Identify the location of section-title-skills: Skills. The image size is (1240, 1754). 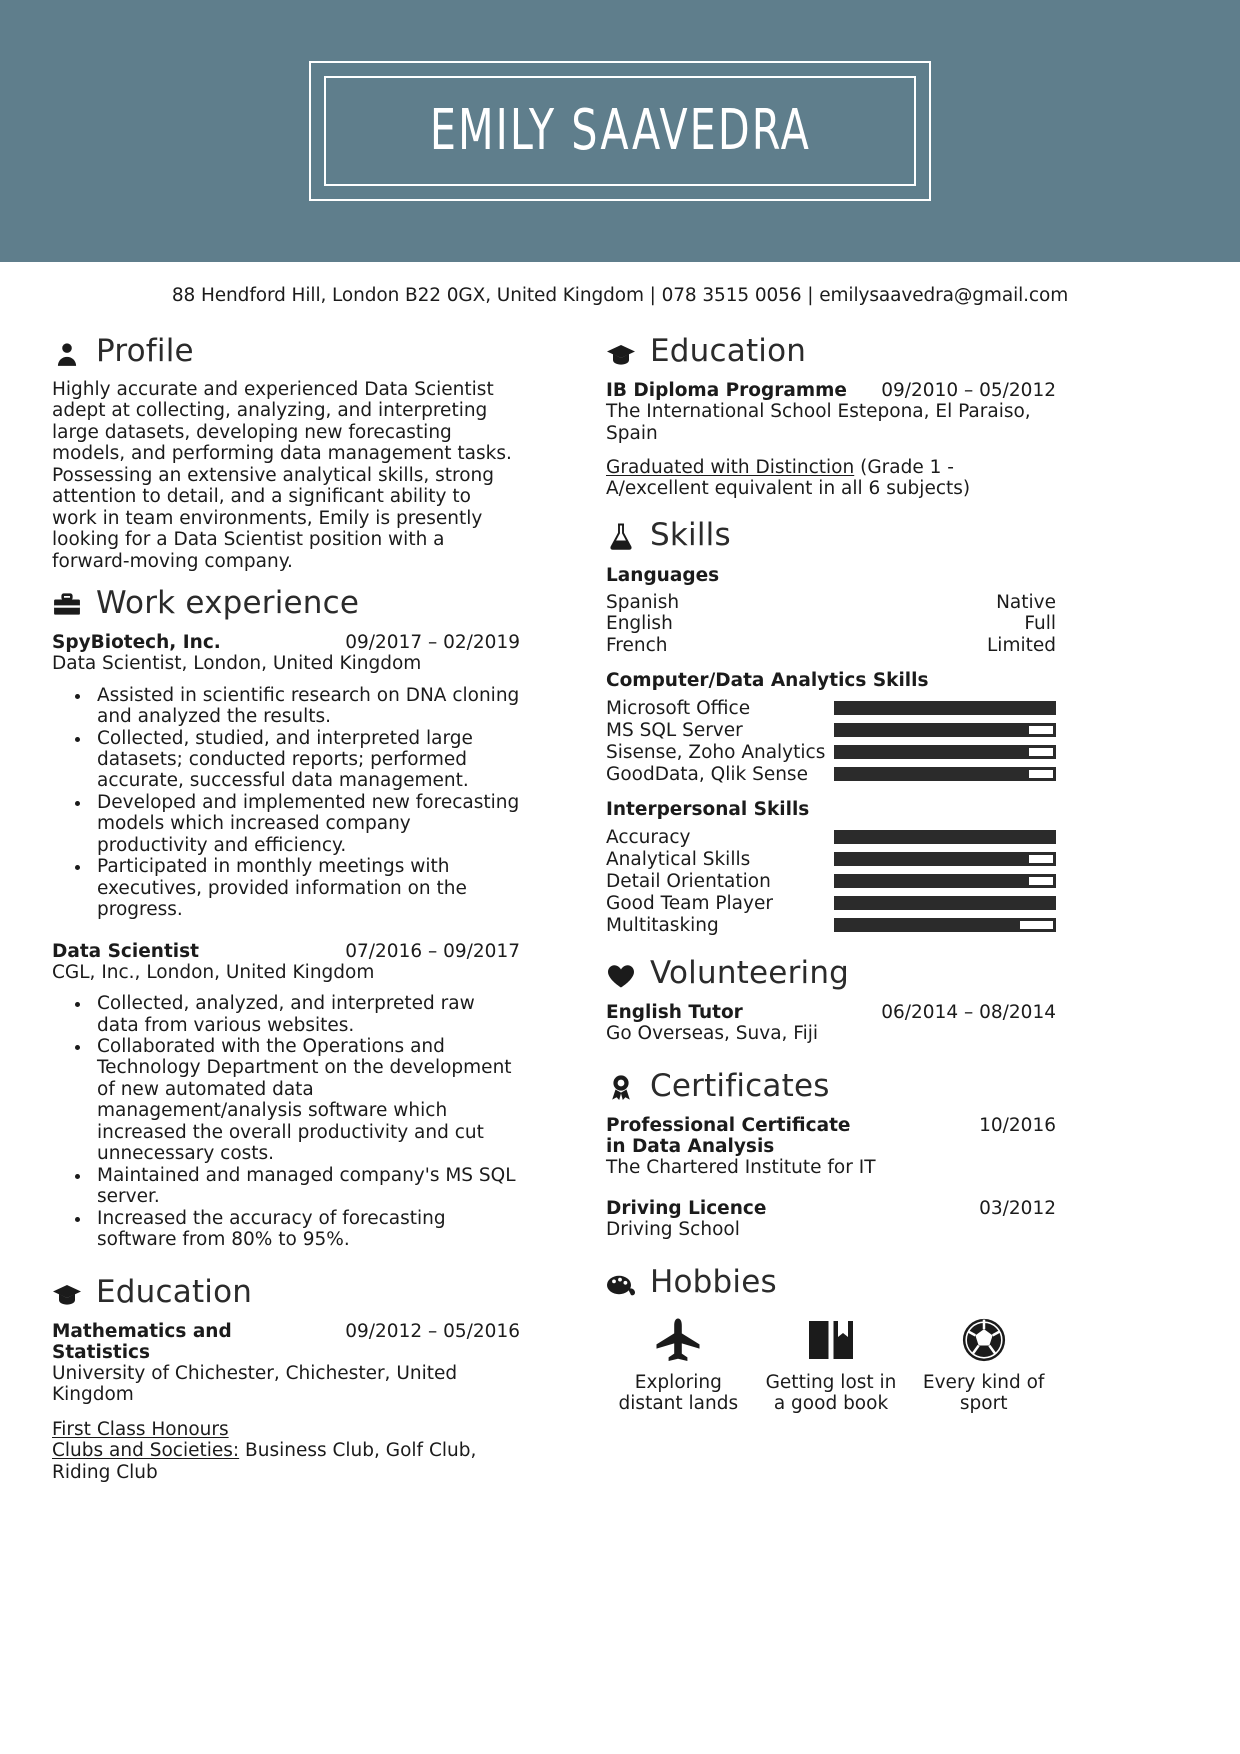
(690, 534).